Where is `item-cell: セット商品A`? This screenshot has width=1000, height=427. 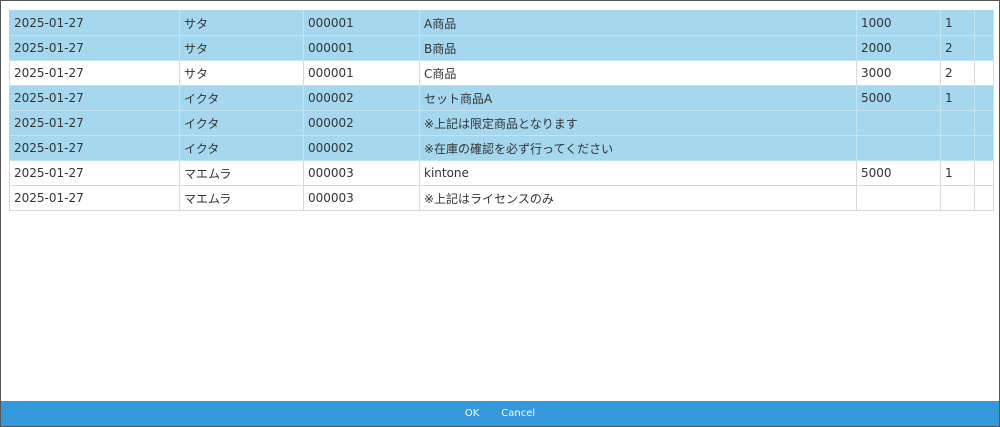 item-cell: セット商品A is located at coordinates (638, 98).